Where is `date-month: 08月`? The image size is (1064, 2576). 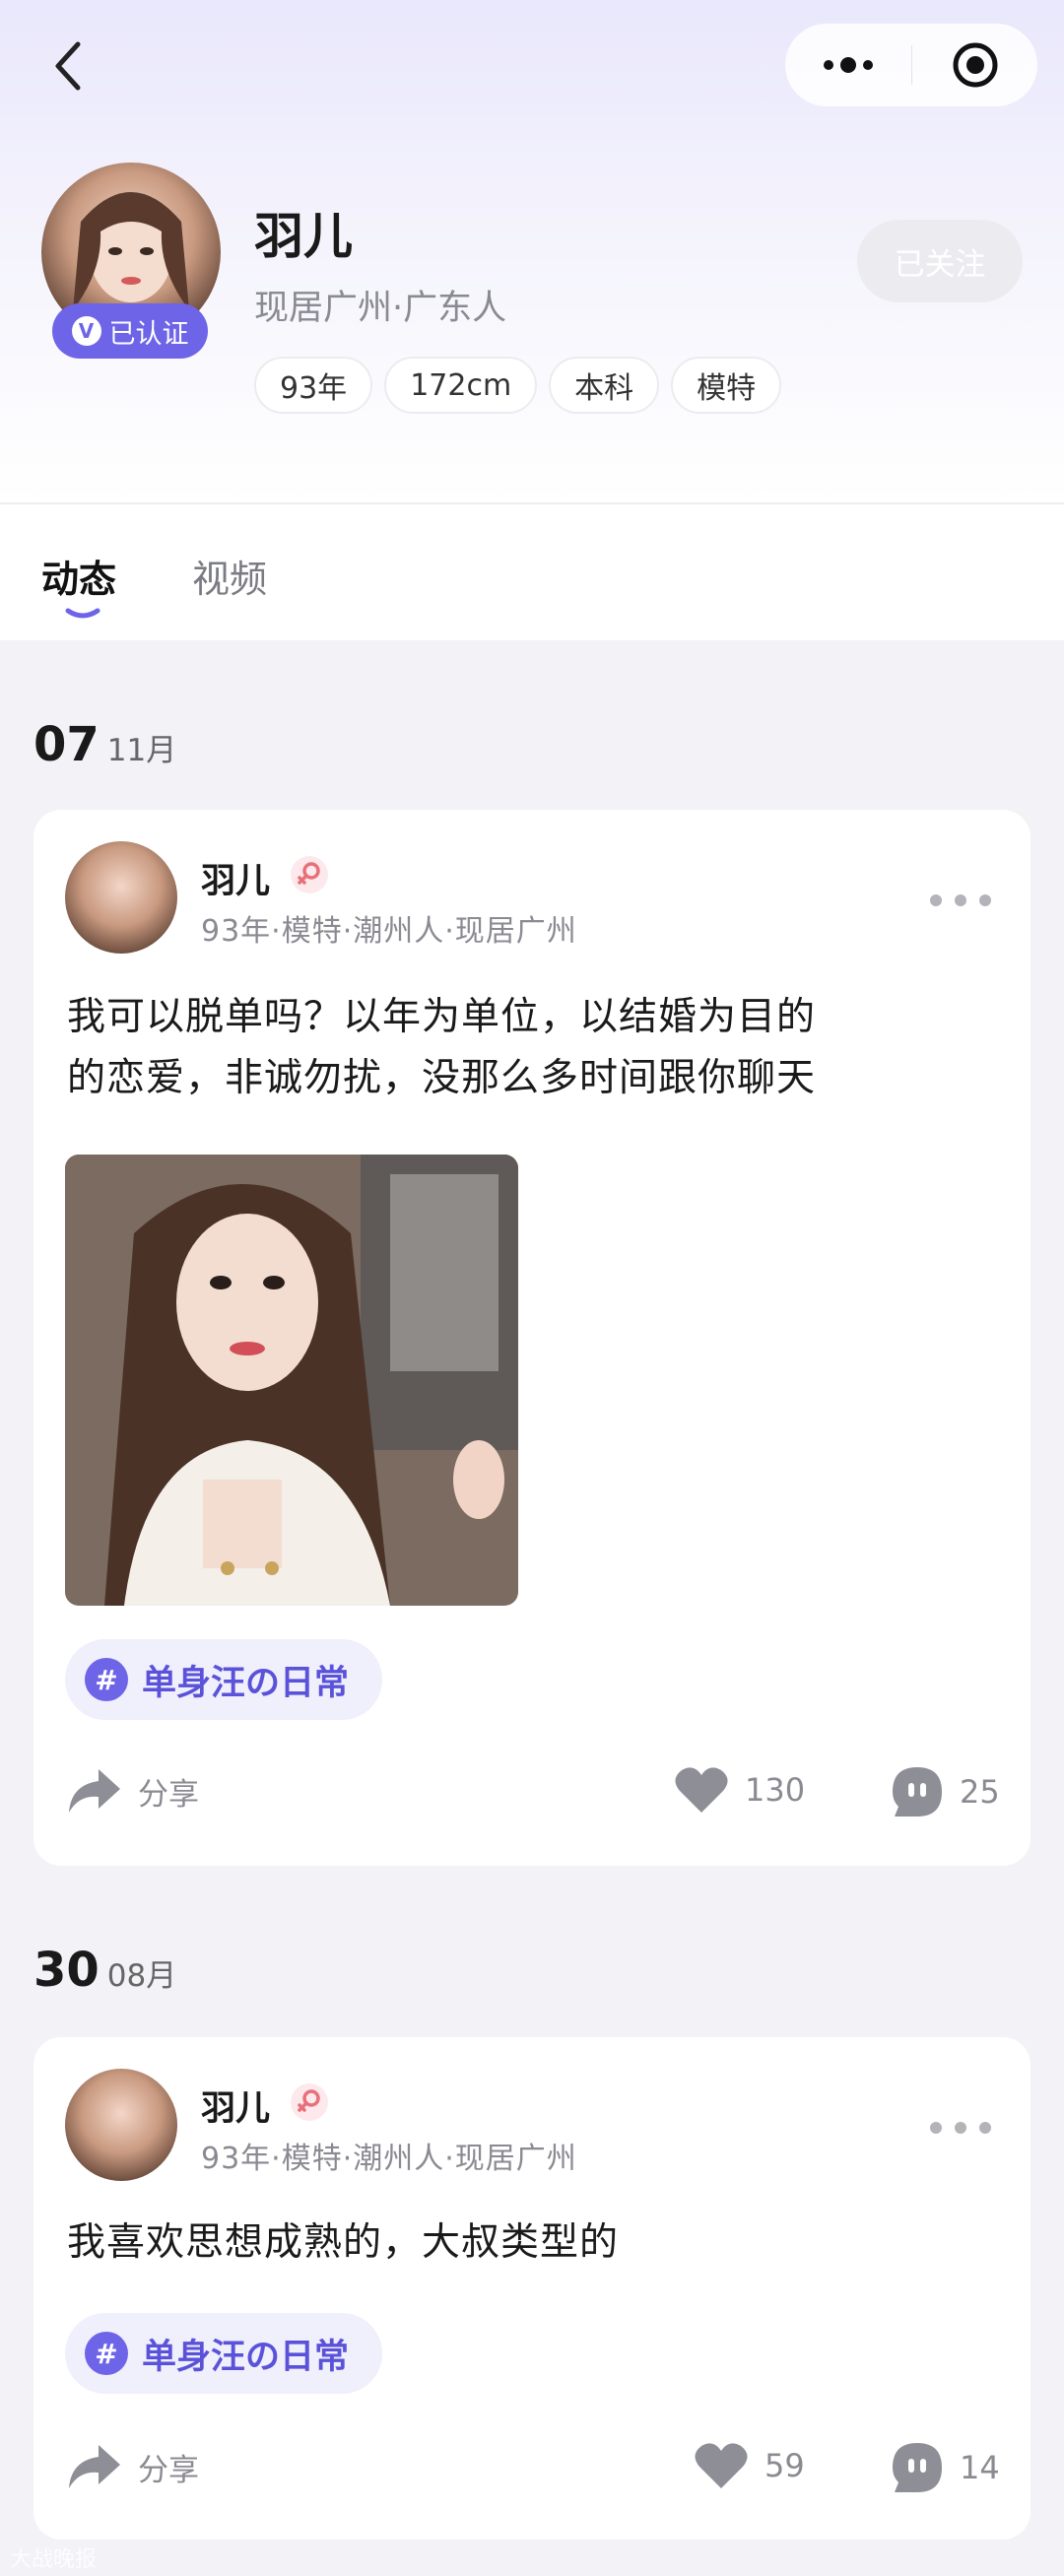 date-month: 08月 is located at coordinates (141, 1976).